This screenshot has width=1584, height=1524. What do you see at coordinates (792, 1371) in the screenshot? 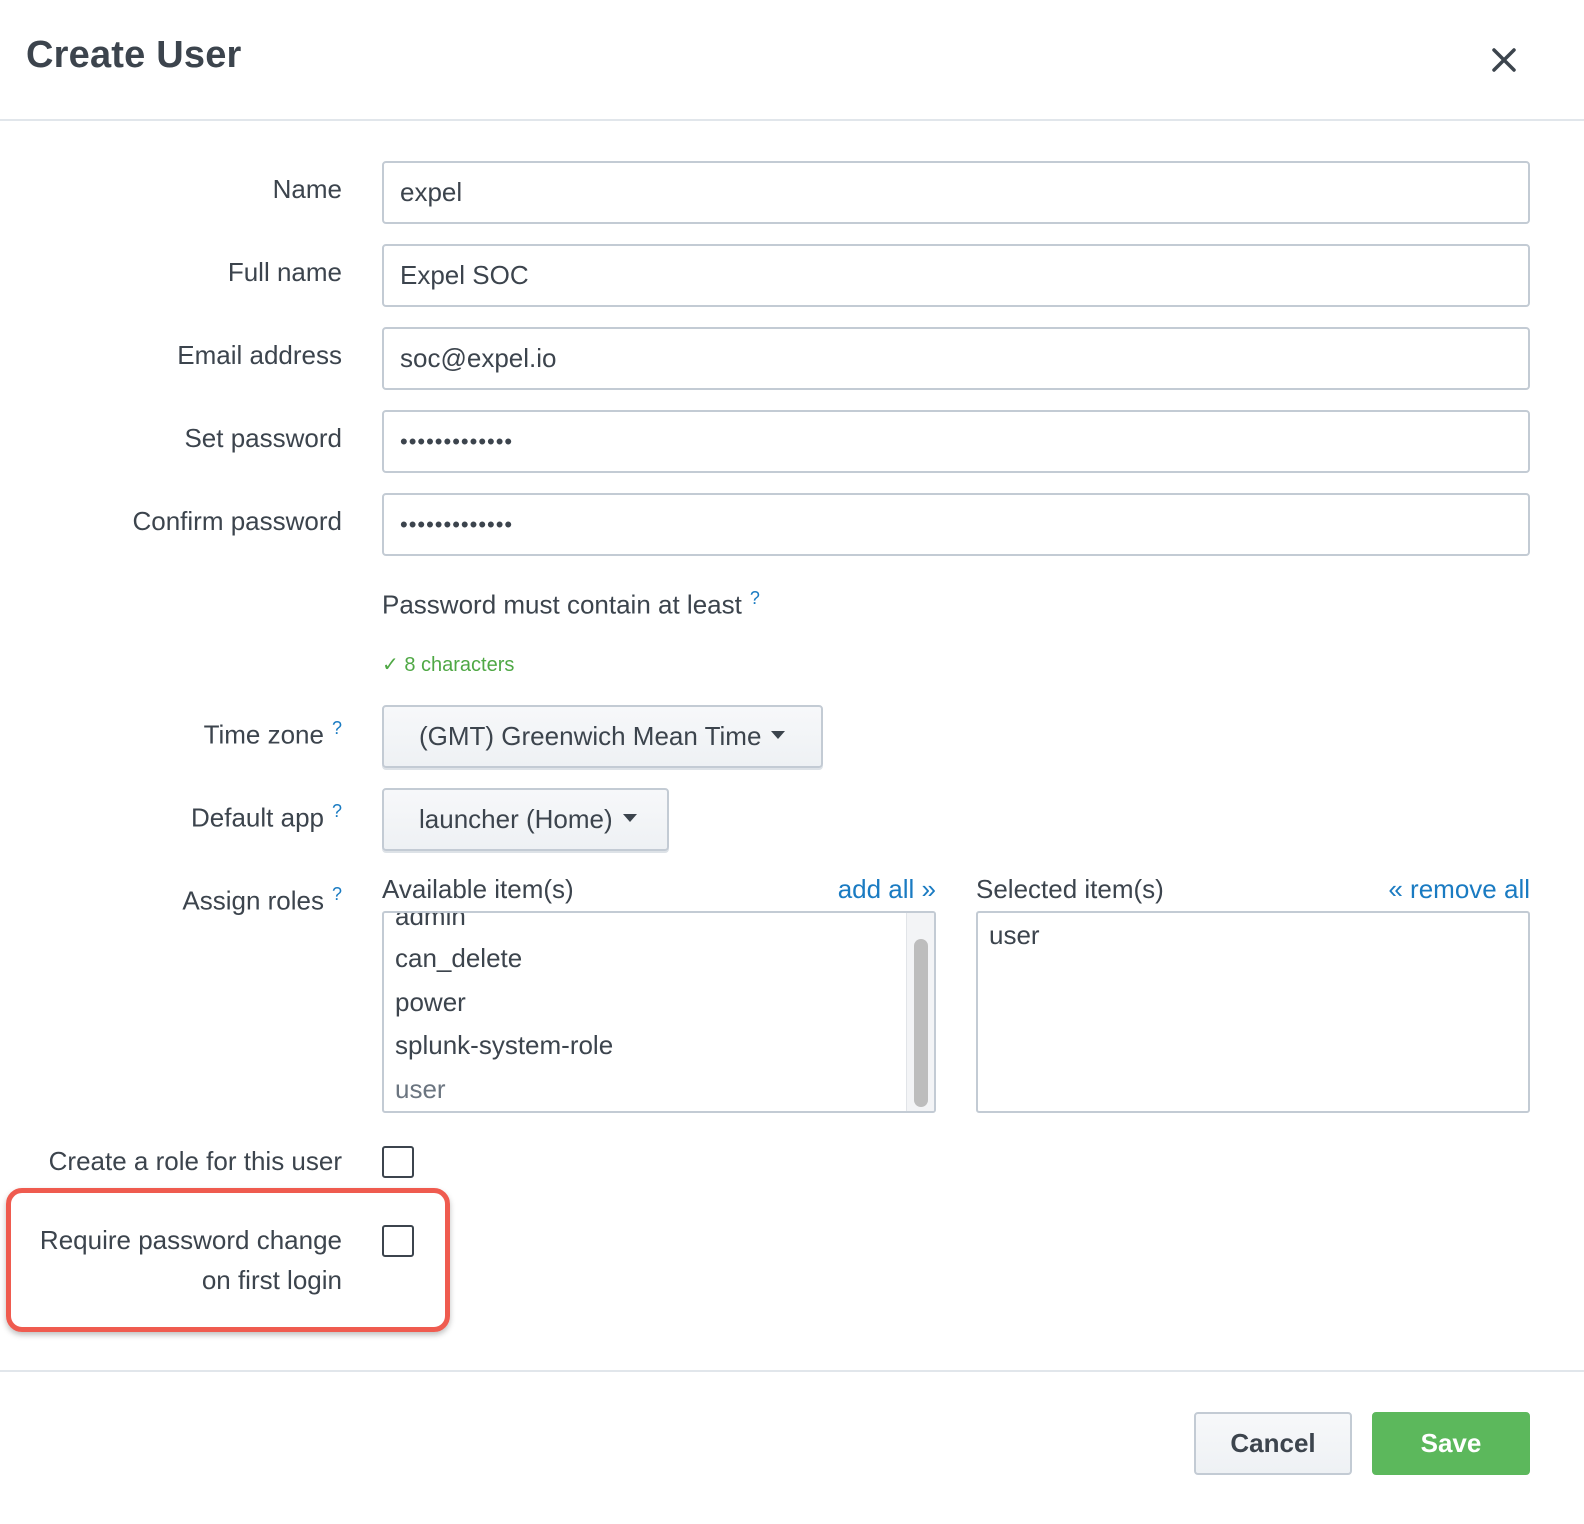
I see `footer-divider` at bounding box center [792, 1371].